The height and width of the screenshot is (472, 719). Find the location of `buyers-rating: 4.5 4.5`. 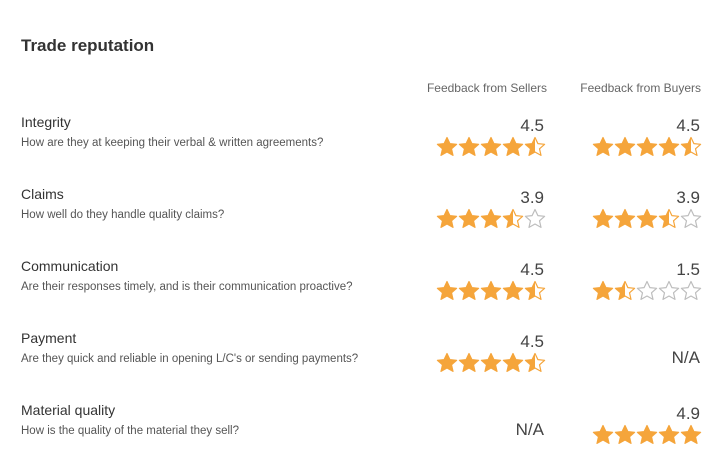

buyers-rating: 4.5 4.5 is located at coordinates (642, 138).